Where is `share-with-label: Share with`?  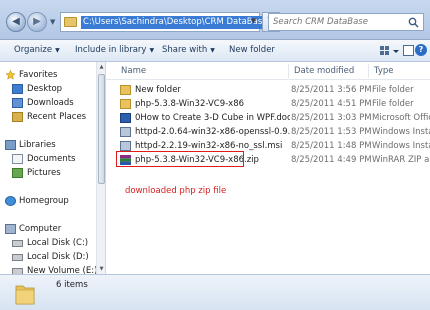
share-with-label: Share with is located at coordinates (185, 50).